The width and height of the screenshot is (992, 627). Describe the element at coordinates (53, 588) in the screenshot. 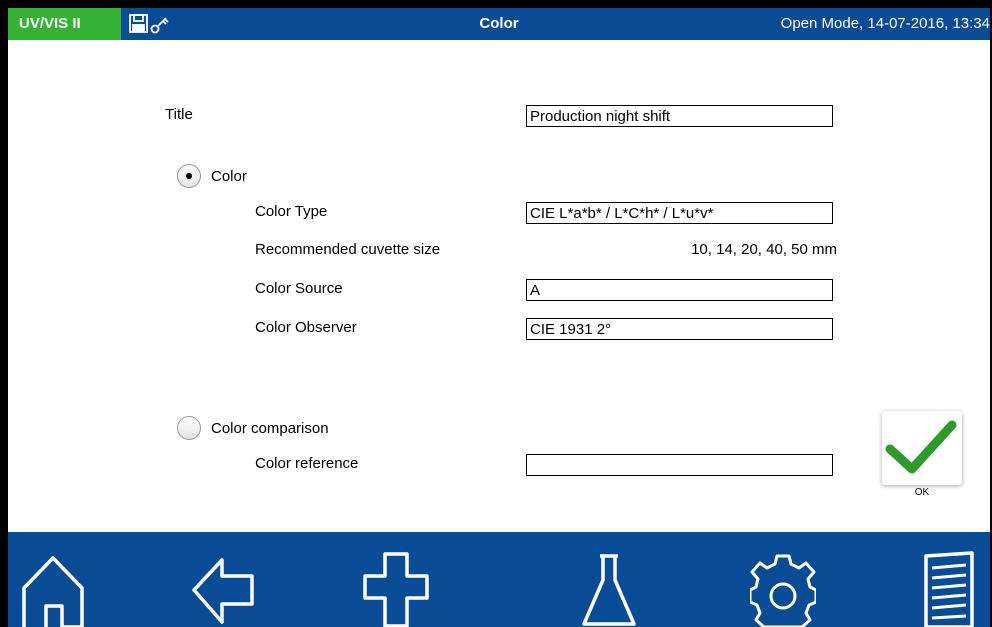

I see `home-icon` at that location.